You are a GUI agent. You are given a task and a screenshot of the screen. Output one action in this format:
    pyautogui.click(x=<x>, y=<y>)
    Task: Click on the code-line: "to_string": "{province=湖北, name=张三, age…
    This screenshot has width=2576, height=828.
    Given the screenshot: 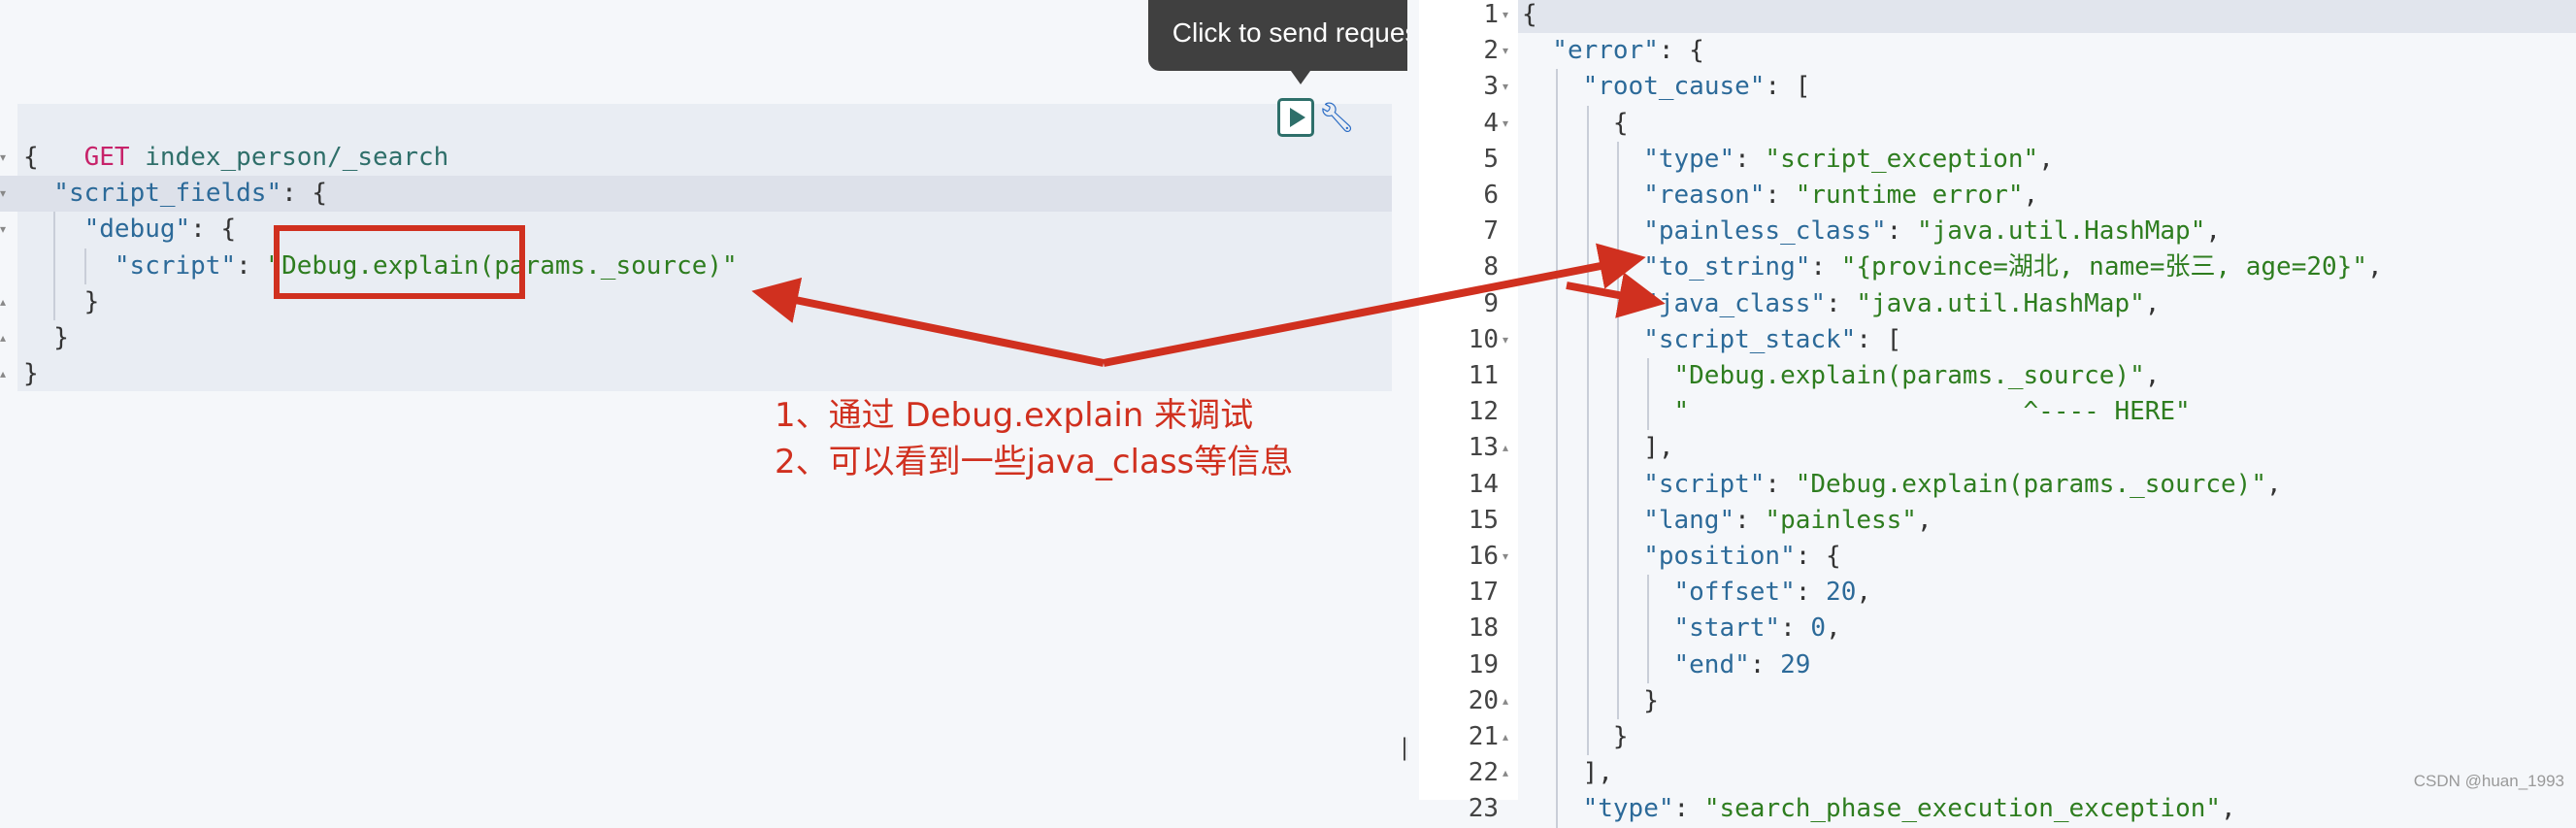 What is the action you would take?
    pyautogui.click(x=2012, y=267)
    